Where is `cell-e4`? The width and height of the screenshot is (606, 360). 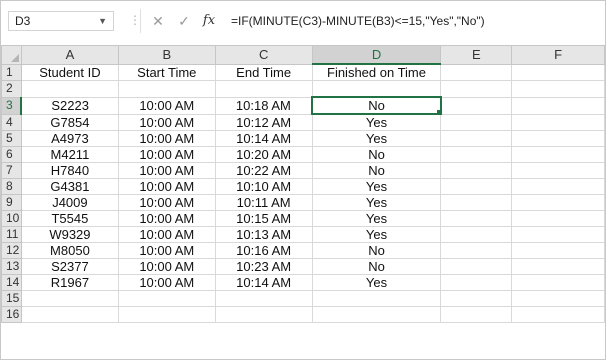
cell-e4 is located at coordinates (476, 122).